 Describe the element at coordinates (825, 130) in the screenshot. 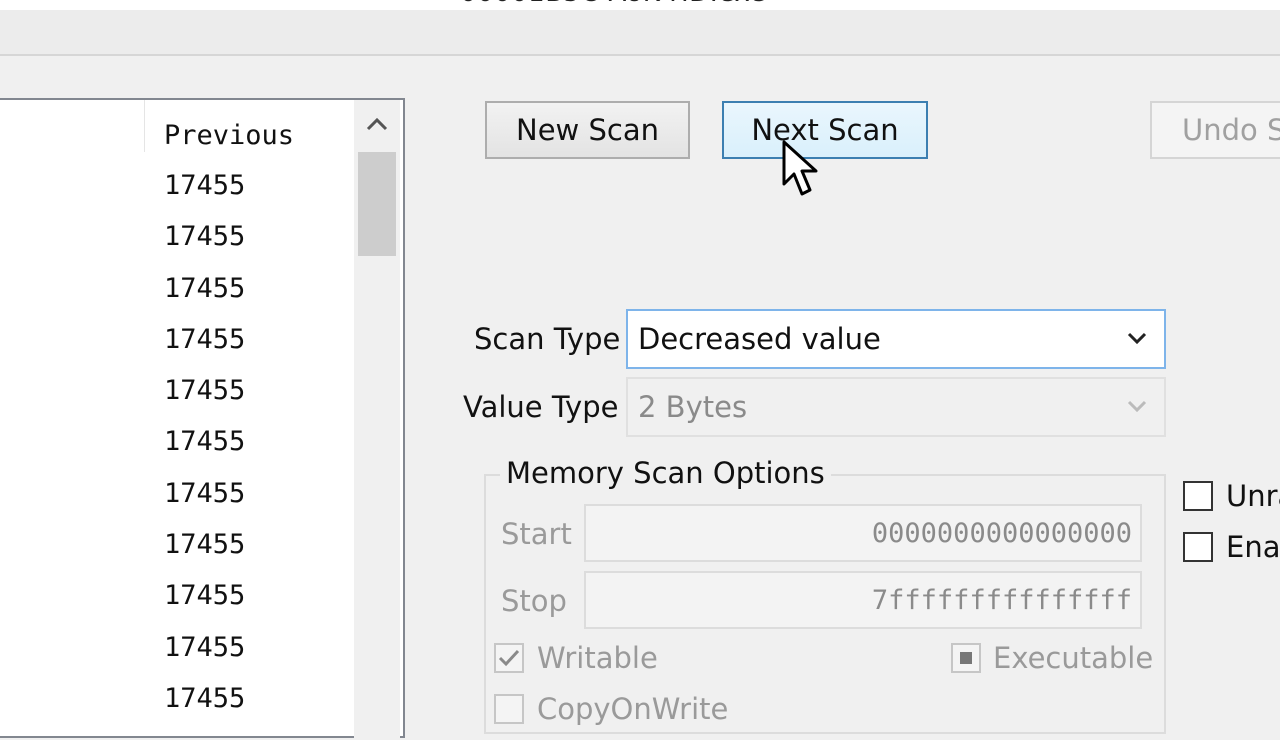

I see `next-scan-button: Next Scan` at that location.